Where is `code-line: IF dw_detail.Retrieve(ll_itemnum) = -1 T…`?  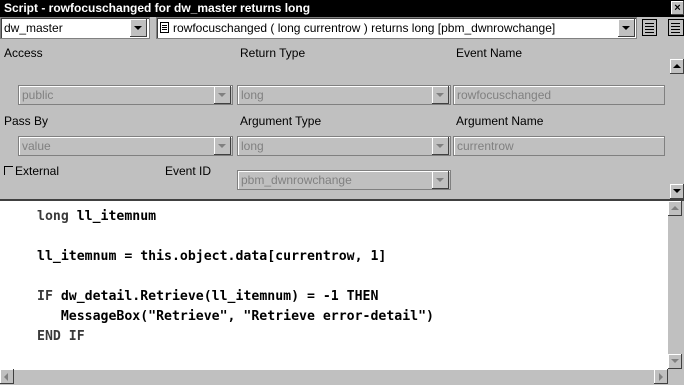 code-line: IF dw_detail.Retrieve(ll_itemnum) = -1 T… is located at coordinates (235, 297).